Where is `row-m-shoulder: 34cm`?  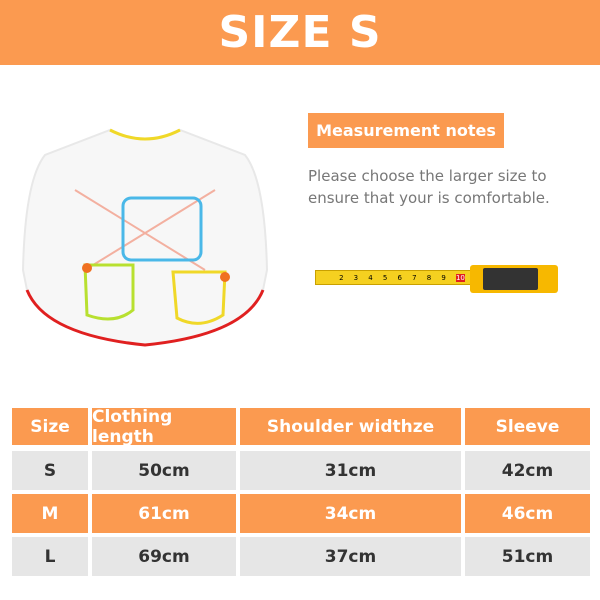 row-m-shoulder: 34cm is located at coordinates (350, 513).